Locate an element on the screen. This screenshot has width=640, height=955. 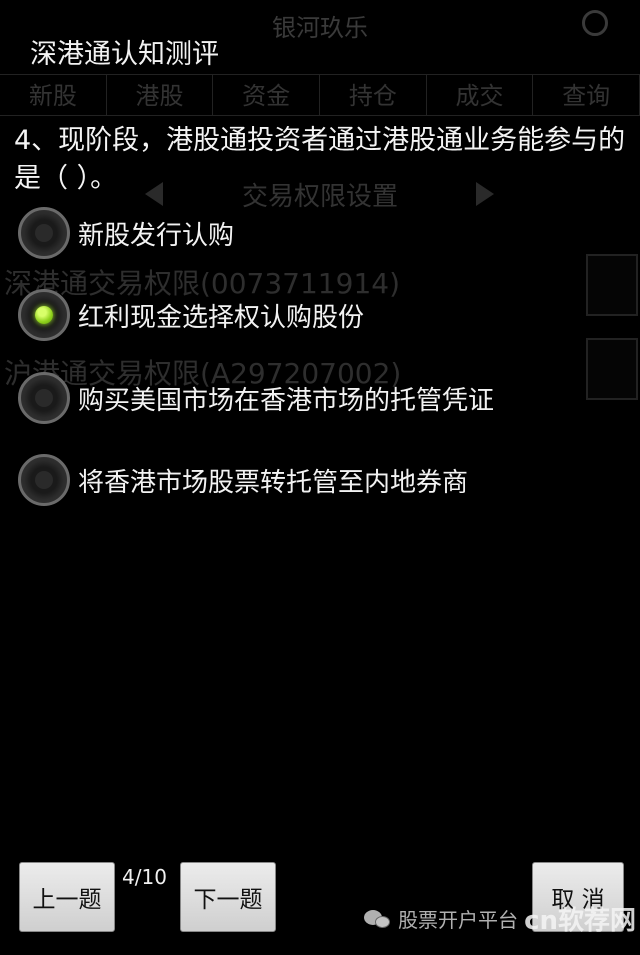
option-4: 将香港市场股票转托管至内地券商 is located at coordinates (243, 480).